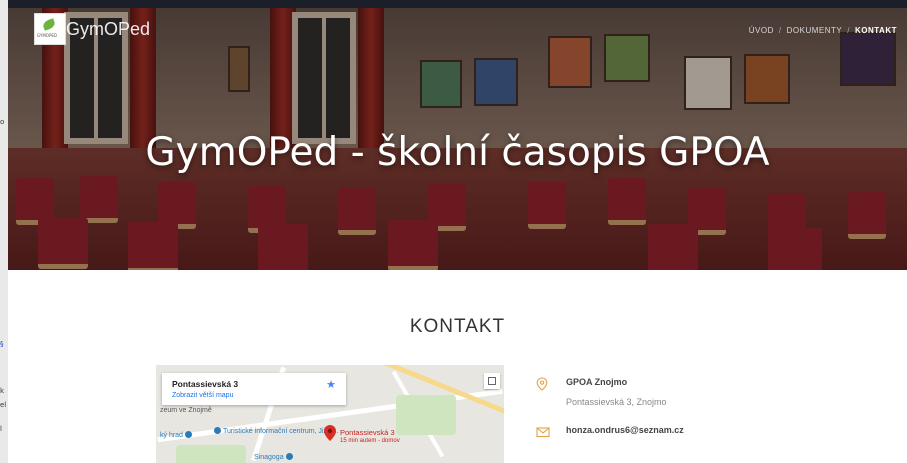 The width and height of the screenshot is (907, 463). Describe the element at coordinates (269, 457) in the screenshot. I see `map-poi-label: Sinagoga` at that location.